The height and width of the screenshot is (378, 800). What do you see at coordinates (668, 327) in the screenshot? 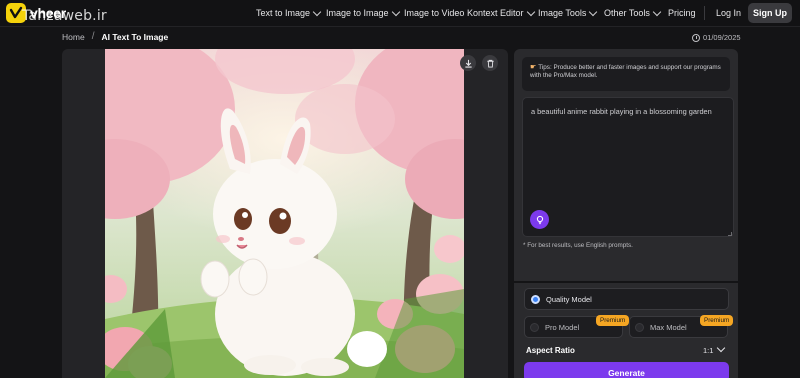
I see `model-label: Max Model` at bounding box center [668, 327].